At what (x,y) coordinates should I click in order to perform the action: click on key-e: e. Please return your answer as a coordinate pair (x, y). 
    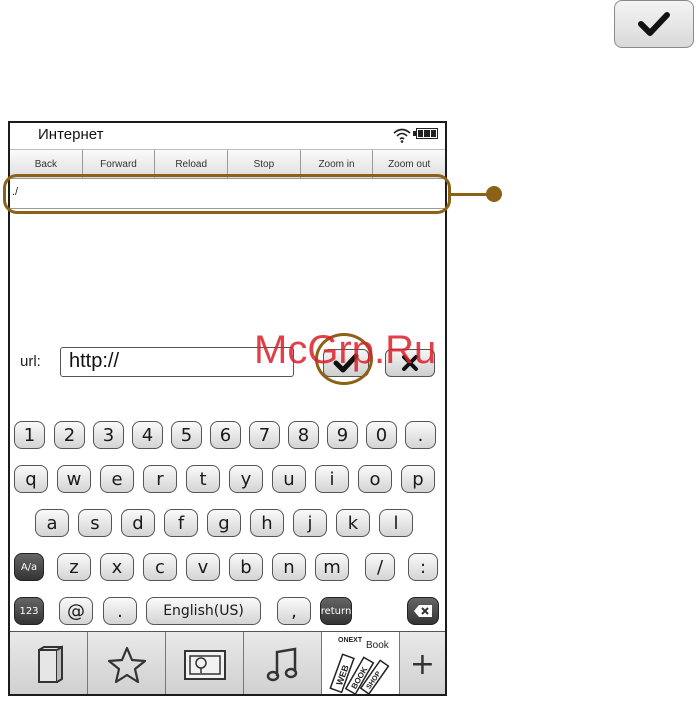
    Looking at the image, I should click on (117, 479).